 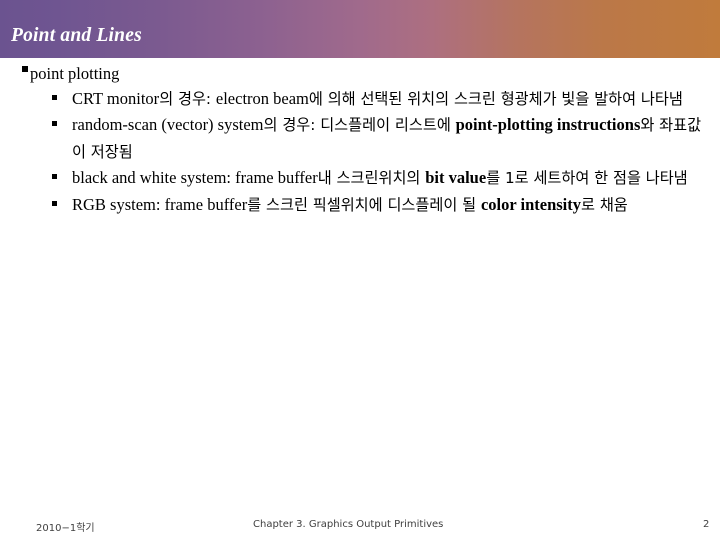 What do you see at coordinates (65, 528) in the screenshot?
I see `footer-semester-label: 2010−1학기` at bounding box center [65, 528].